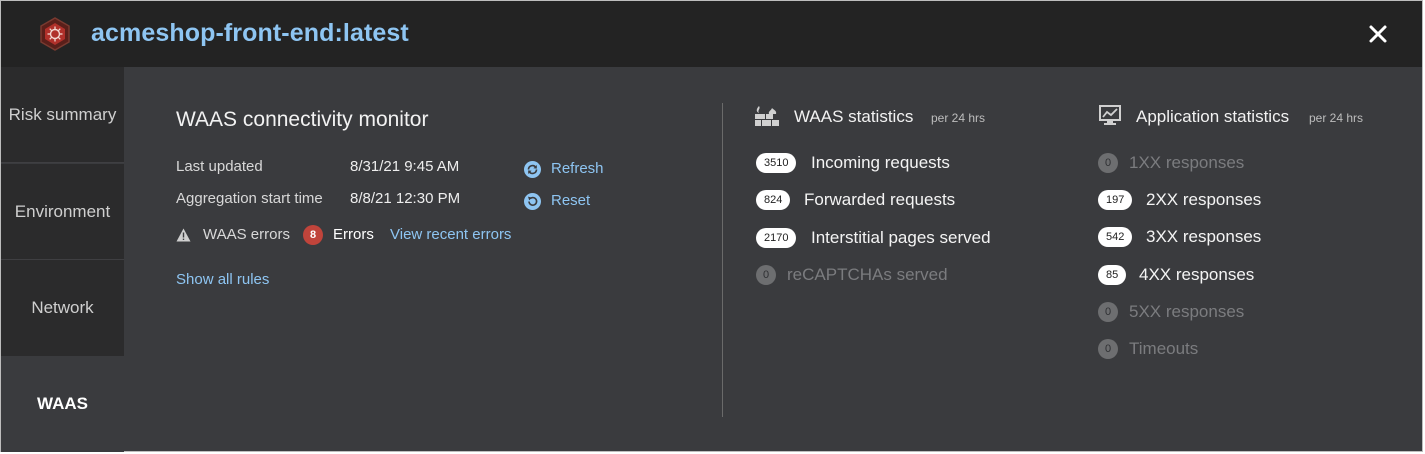  I want to click on sidebar-item-label: Network, so click(62, 307).